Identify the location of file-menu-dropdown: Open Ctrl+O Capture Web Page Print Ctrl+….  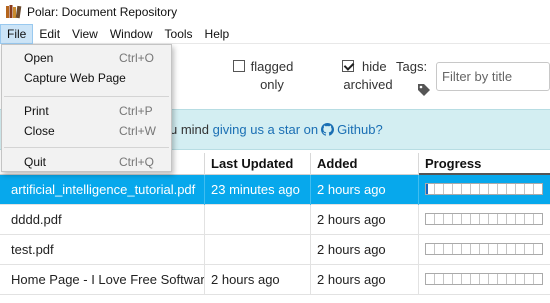
(86, 108).